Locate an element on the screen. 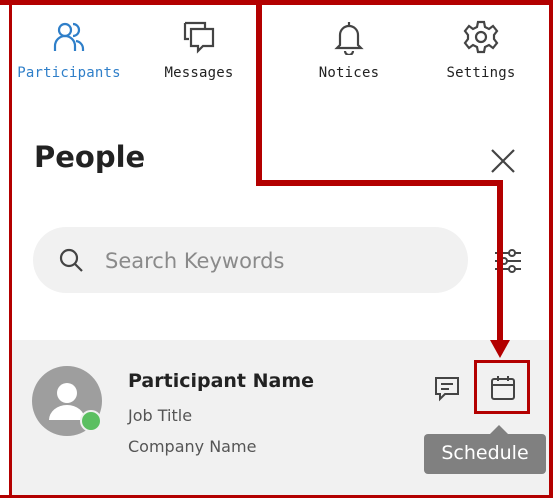  search-bar is located at coordinates (250, 260).